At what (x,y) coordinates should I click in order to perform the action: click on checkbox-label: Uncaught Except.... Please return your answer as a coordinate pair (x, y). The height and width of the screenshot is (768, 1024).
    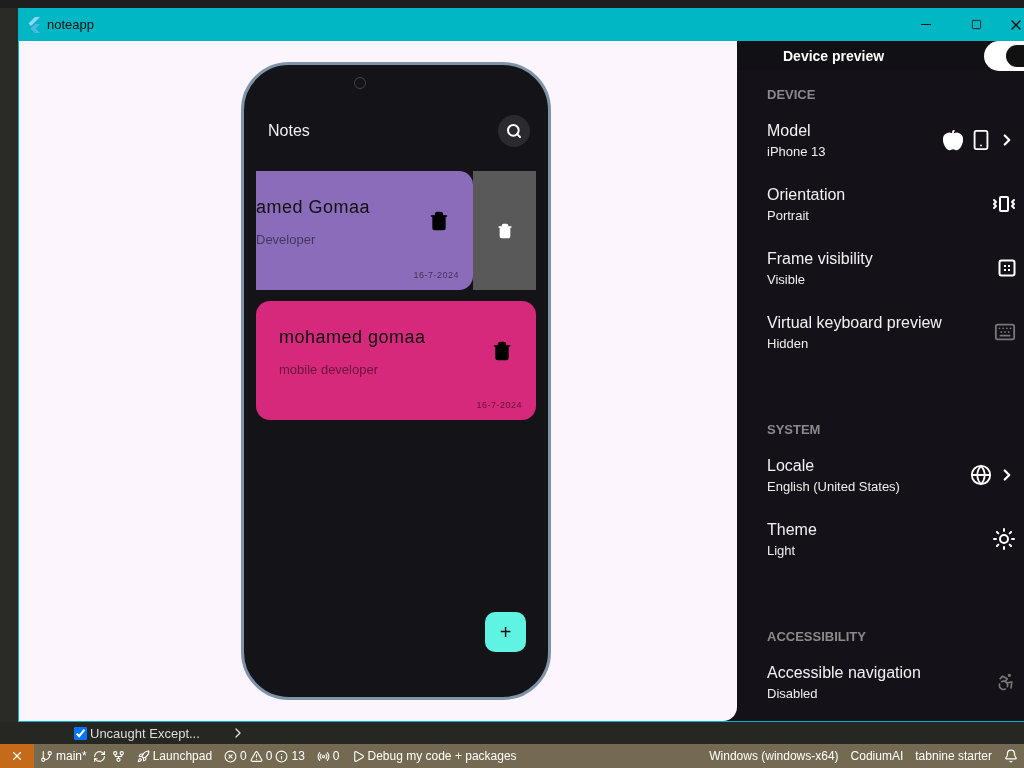
    Looking at the image, I should click on (145, 733).